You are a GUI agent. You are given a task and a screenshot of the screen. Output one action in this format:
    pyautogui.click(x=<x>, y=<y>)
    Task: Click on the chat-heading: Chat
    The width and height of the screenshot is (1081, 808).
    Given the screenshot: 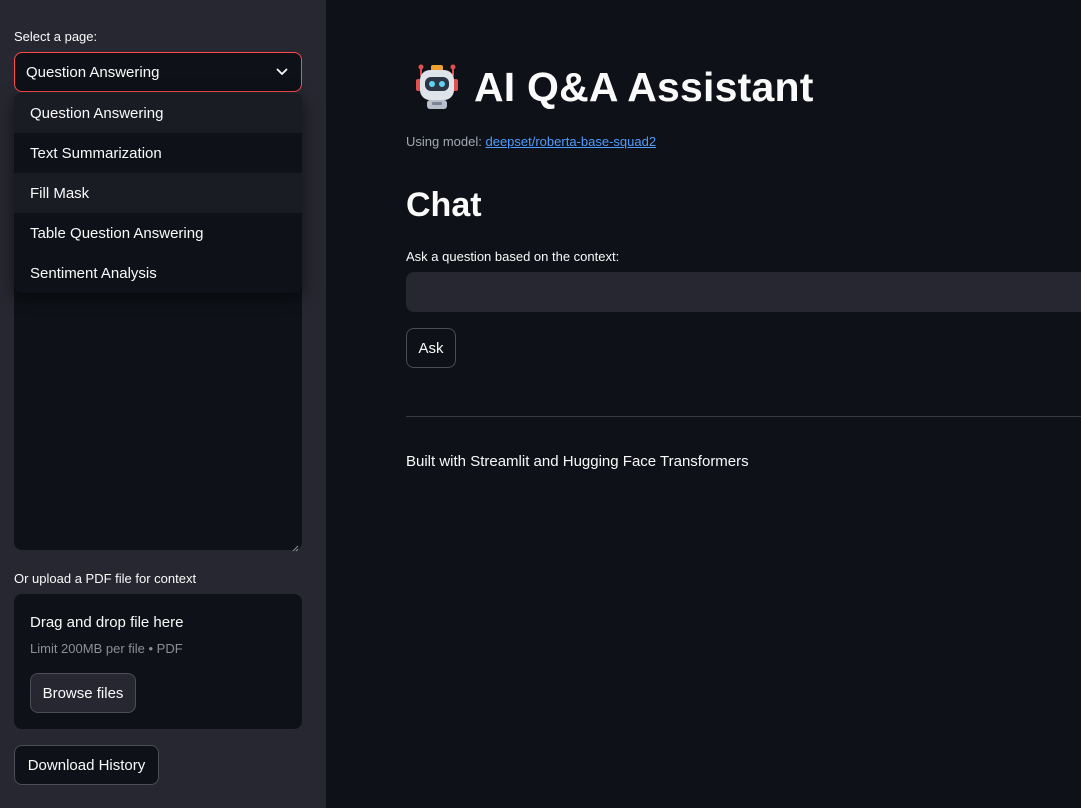 What is the action you would take?
    pyautogui.click(x=444, y=205)
    